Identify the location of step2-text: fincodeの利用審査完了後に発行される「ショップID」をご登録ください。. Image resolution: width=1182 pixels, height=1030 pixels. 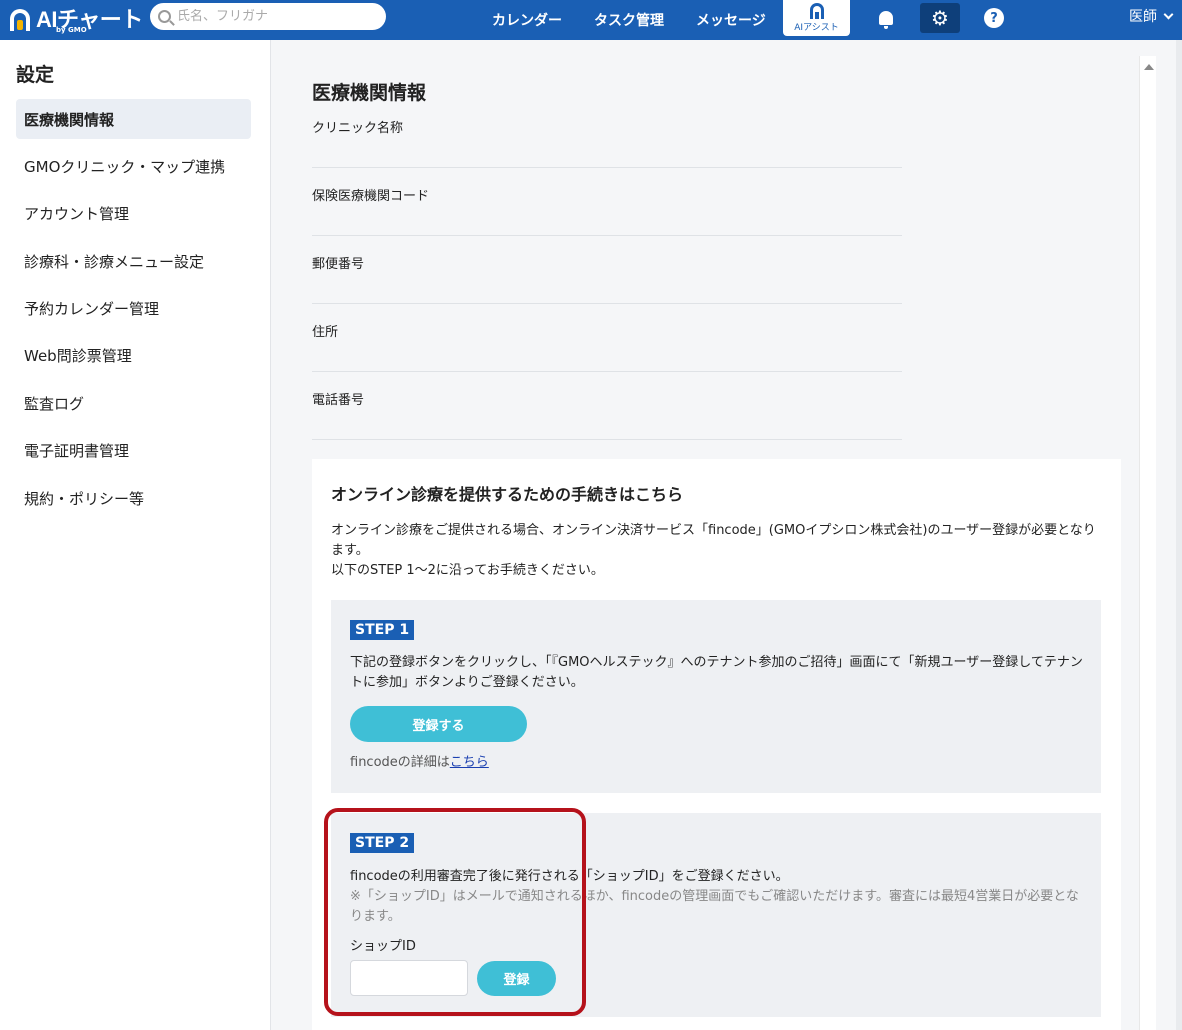
(569, 876).